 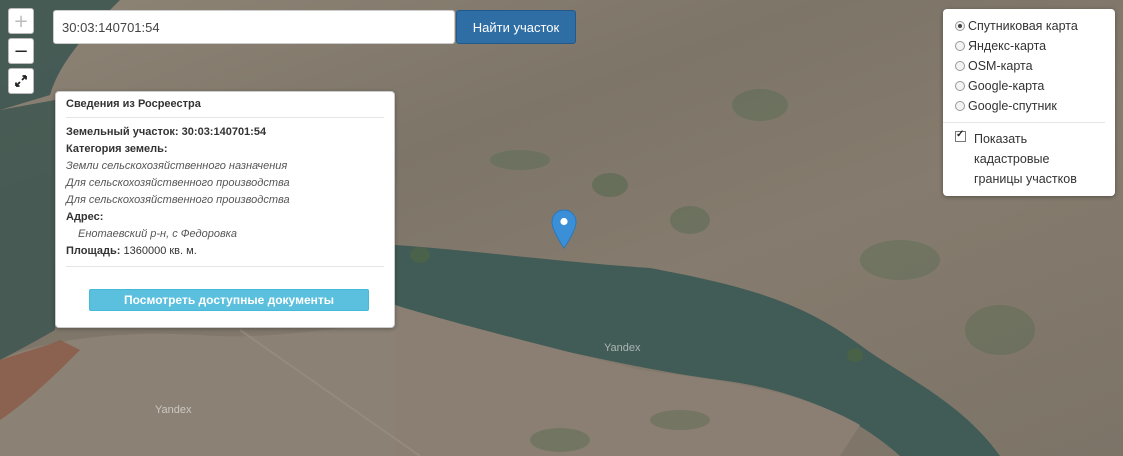 I want to click on zoom-controls: + −, so click(x=21, y=53).